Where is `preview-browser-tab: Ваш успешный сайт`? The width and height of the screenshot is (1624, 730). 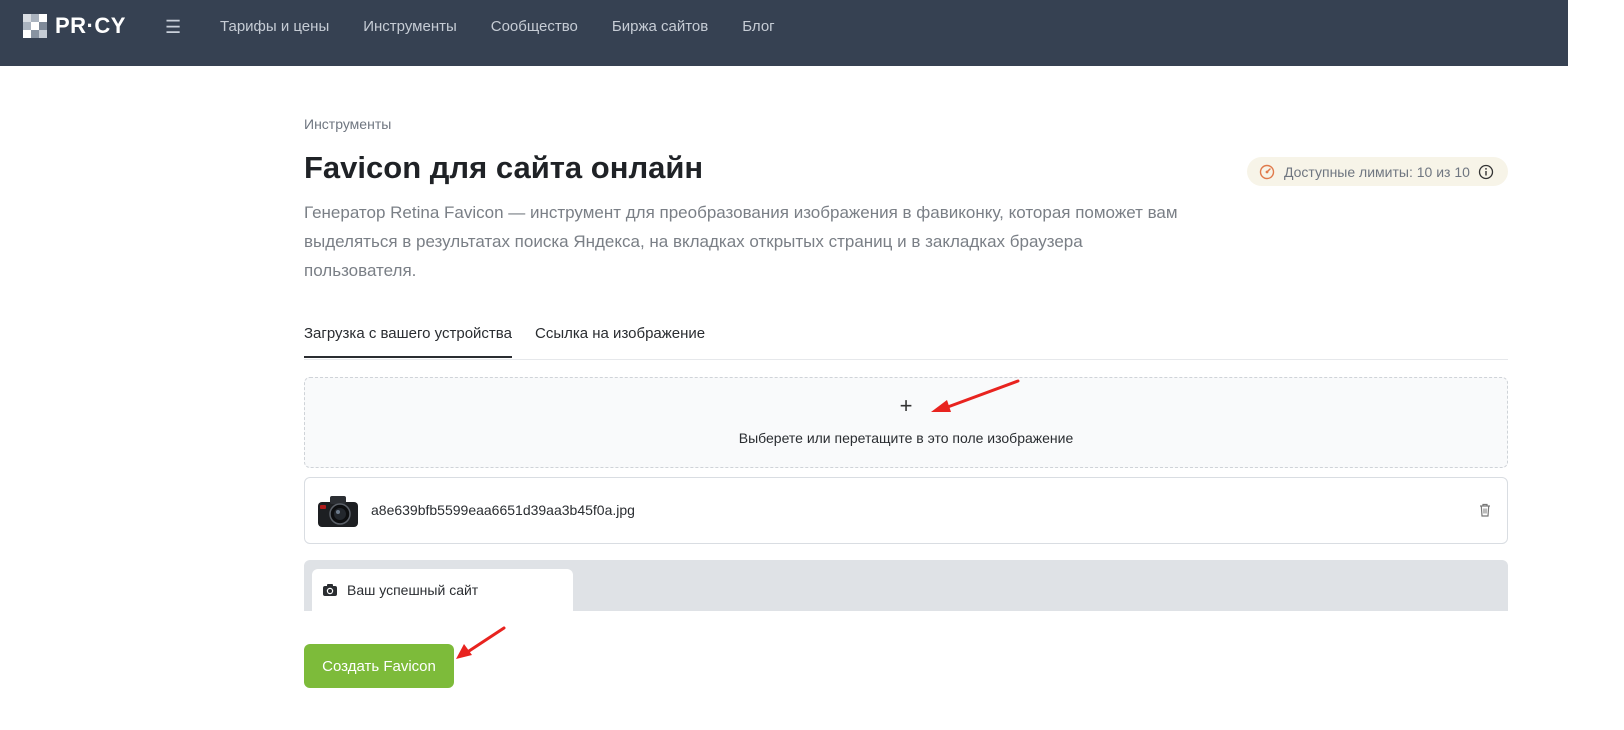
preview-browser-tab: Ваш успешный сайт is located at coordinates (442, 590).